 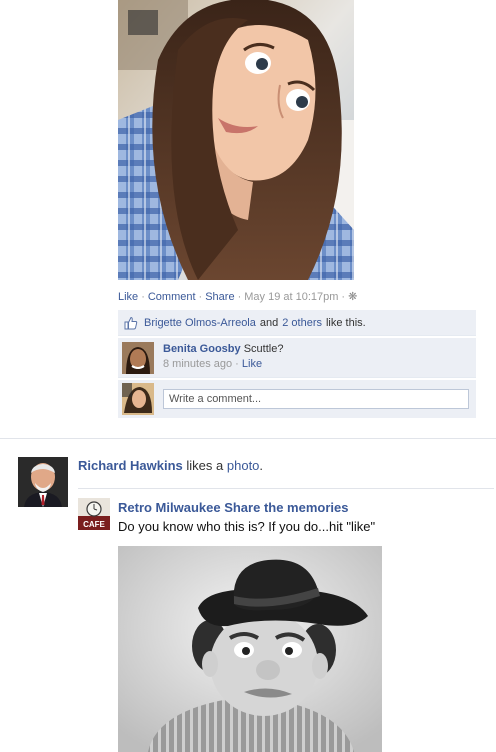 What do you see at coordinates (130, 465) in the screenshot?
I see `actor-name-link: Richard Hawkins` at bounding box center [130, 465].